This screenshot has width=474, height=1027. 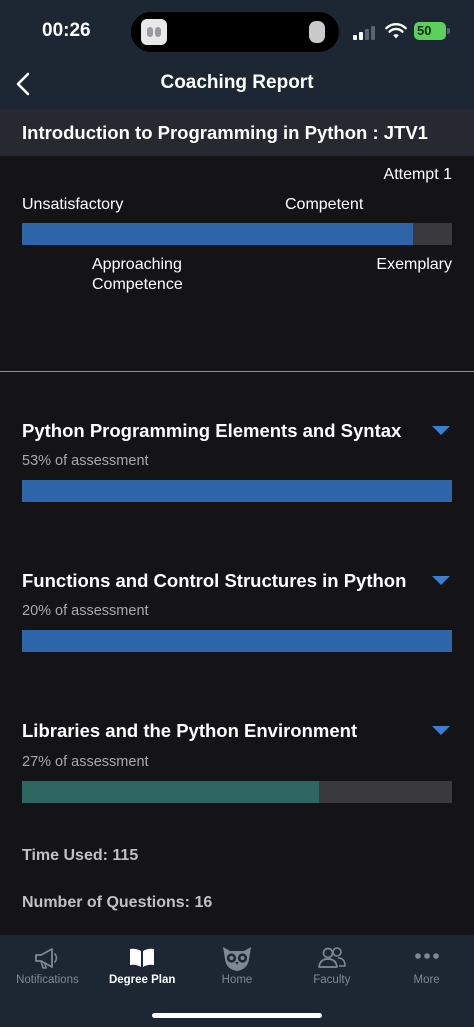 What do you see at coordinates (237, 980) in the screenshot?
I see `tab-label: Home` at bounding box center [237, 980].